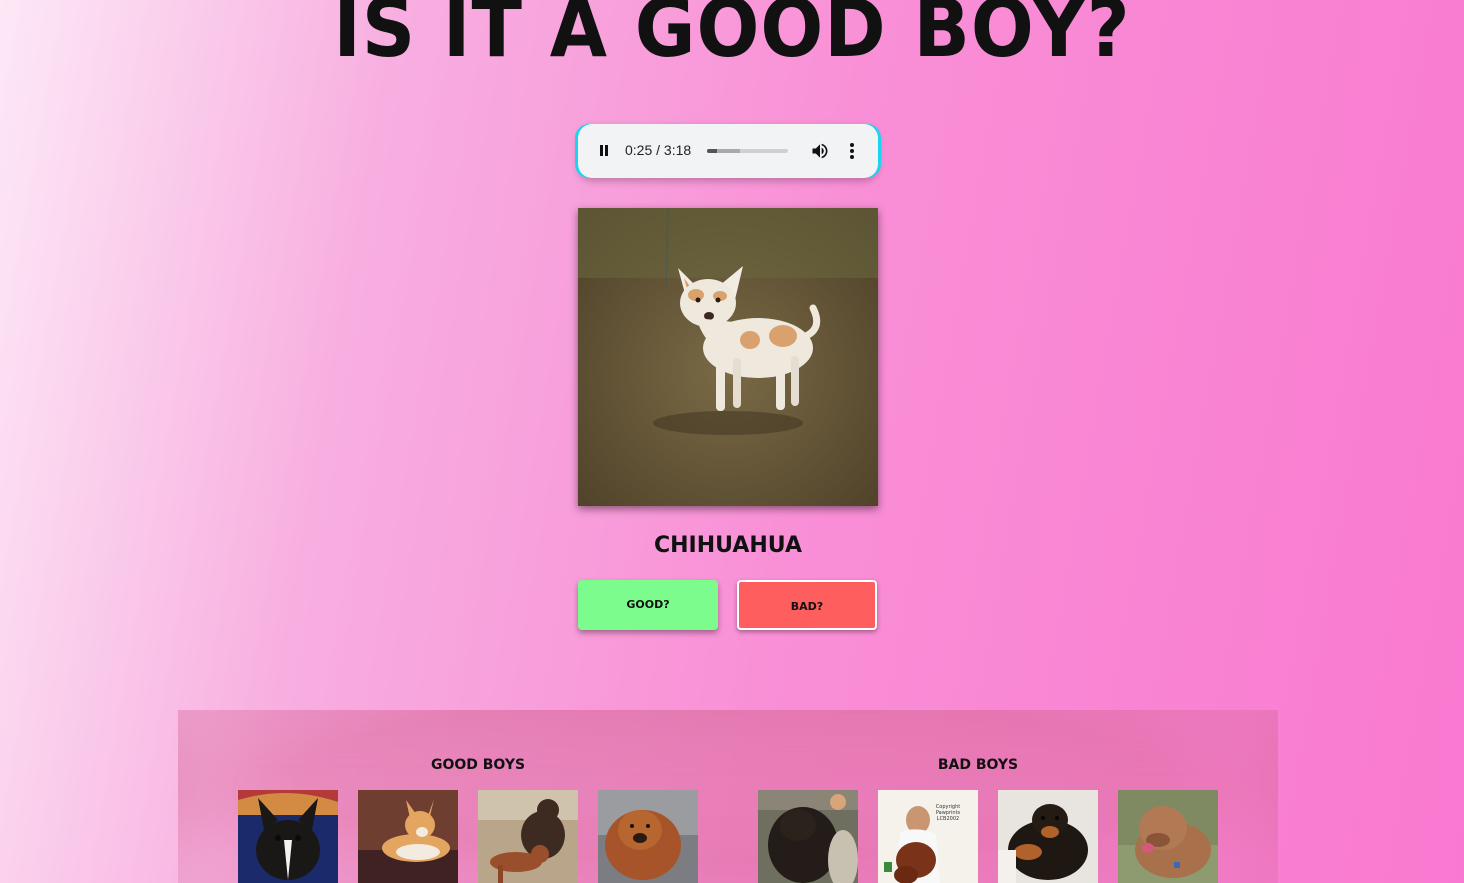 Image resolution: width=1464 pixels, height=883 pixels. What do you see at coordinates (807, 605) in the screenshot?
I see `bad-button: bad?` at bounding box center [807, 605].